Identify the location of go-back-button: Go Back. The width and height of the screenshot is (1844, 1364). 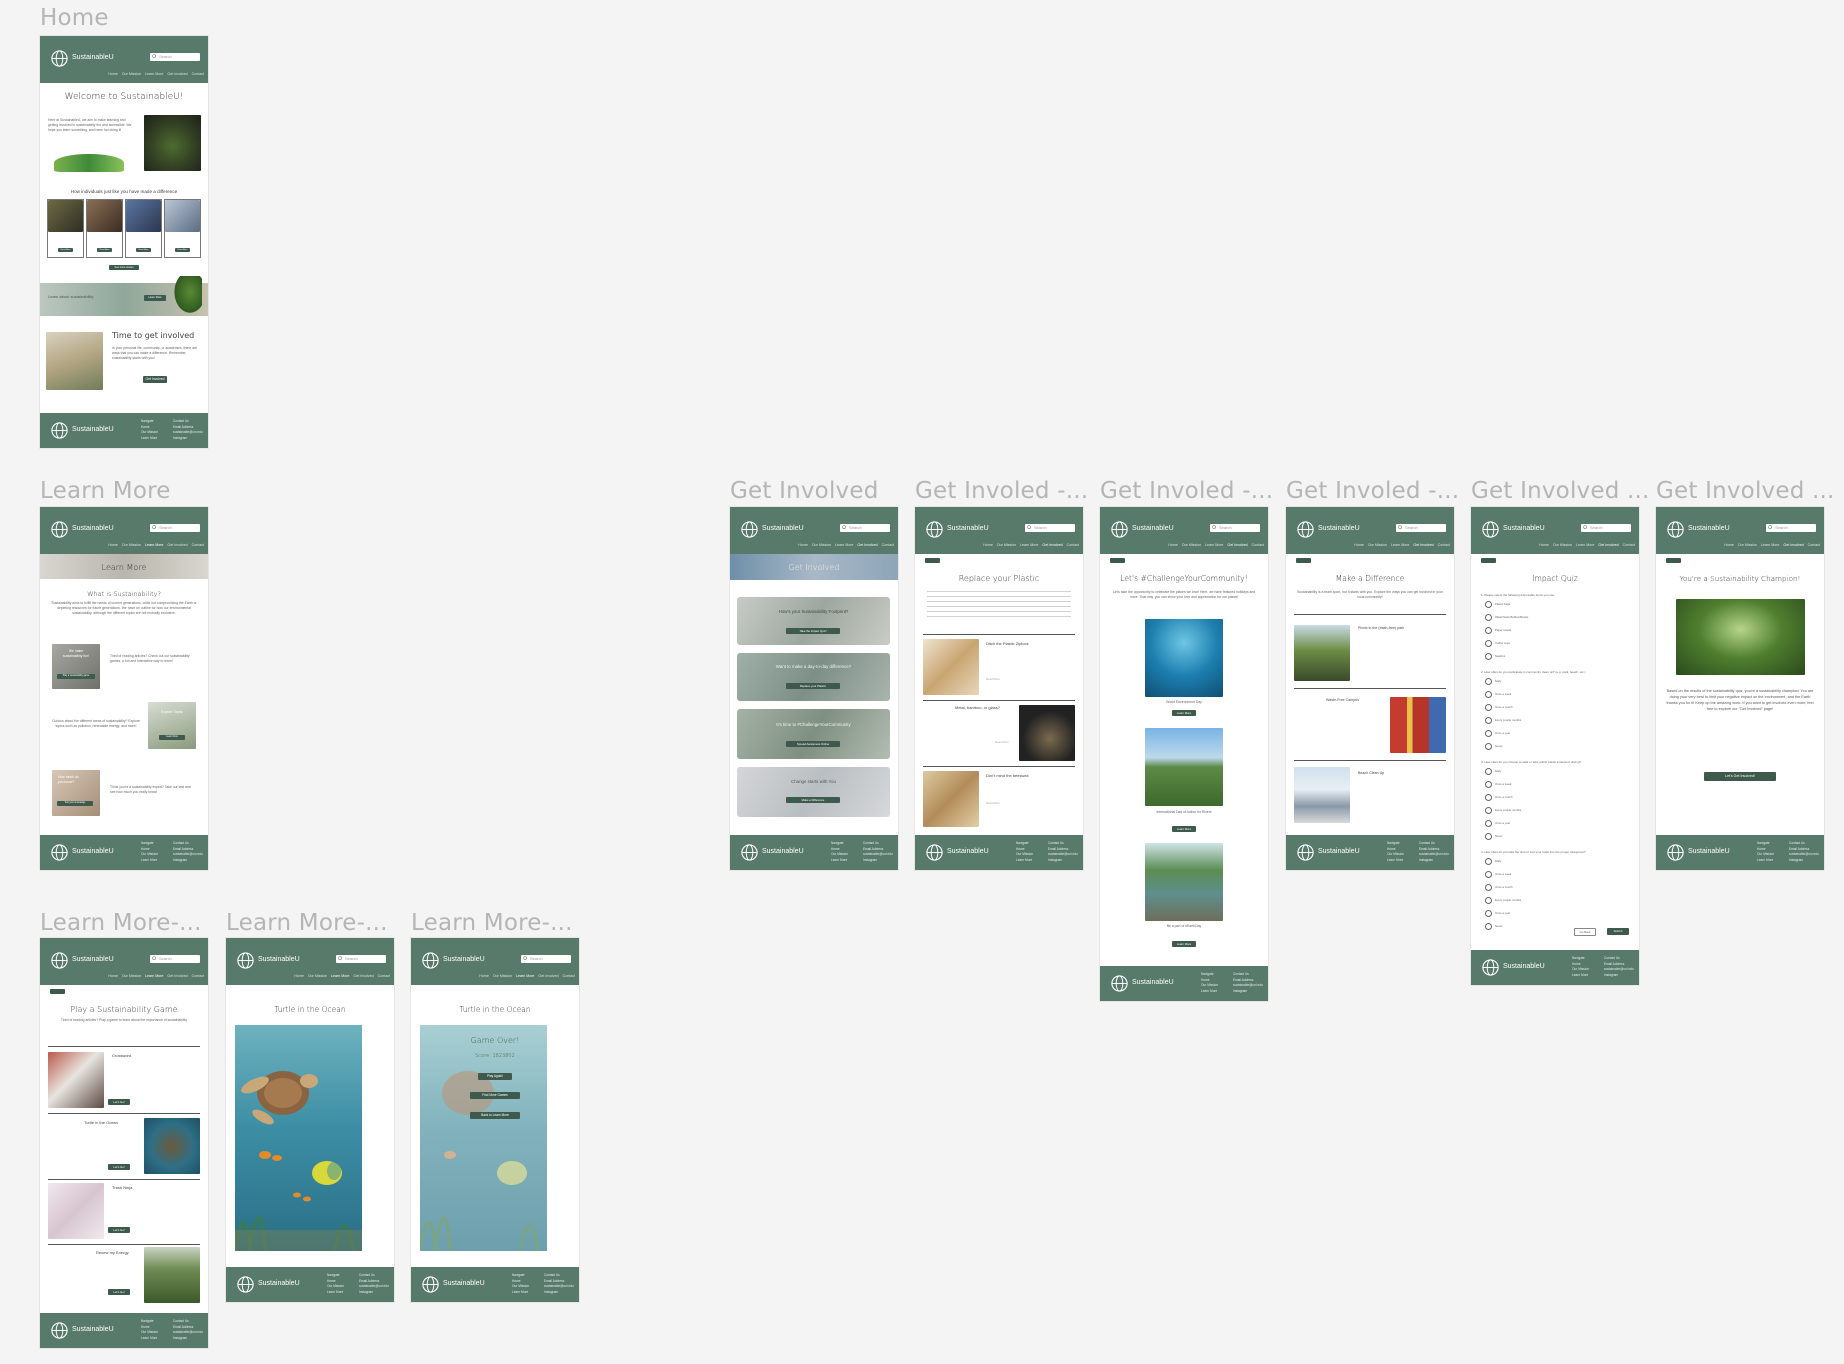
(1585, 932).